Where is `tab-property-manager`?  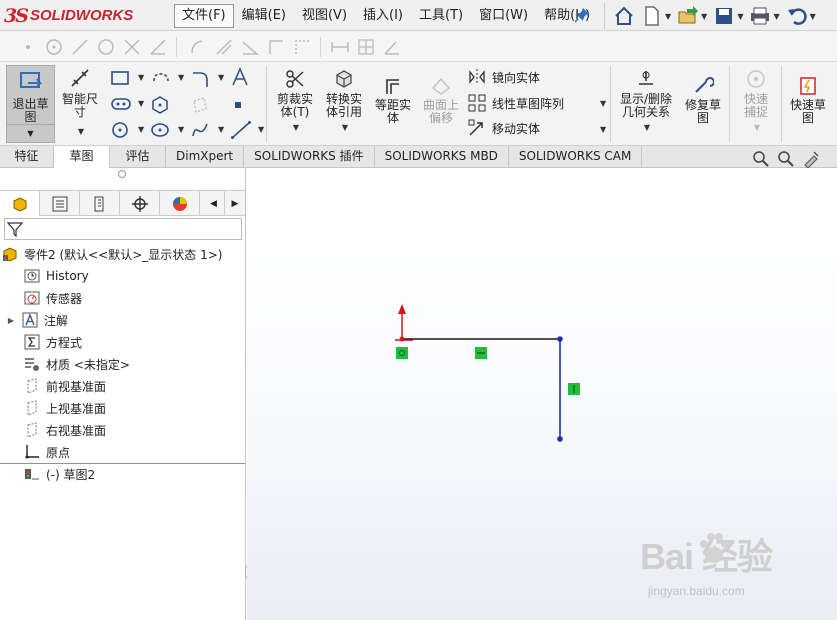 tab-property-manager is located at coordinates (60, 203).